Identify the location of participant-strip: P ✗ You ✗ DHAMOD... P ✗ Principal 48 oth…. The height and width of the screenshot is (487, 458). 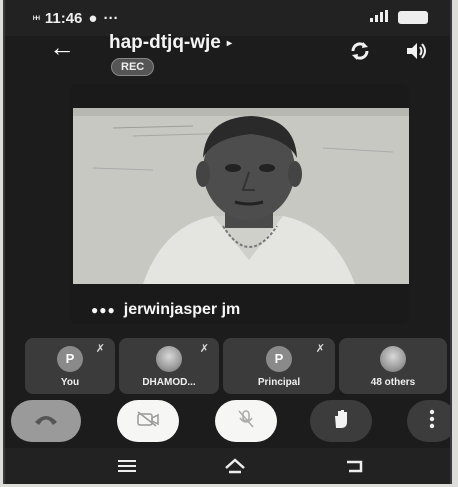
(232, 366).